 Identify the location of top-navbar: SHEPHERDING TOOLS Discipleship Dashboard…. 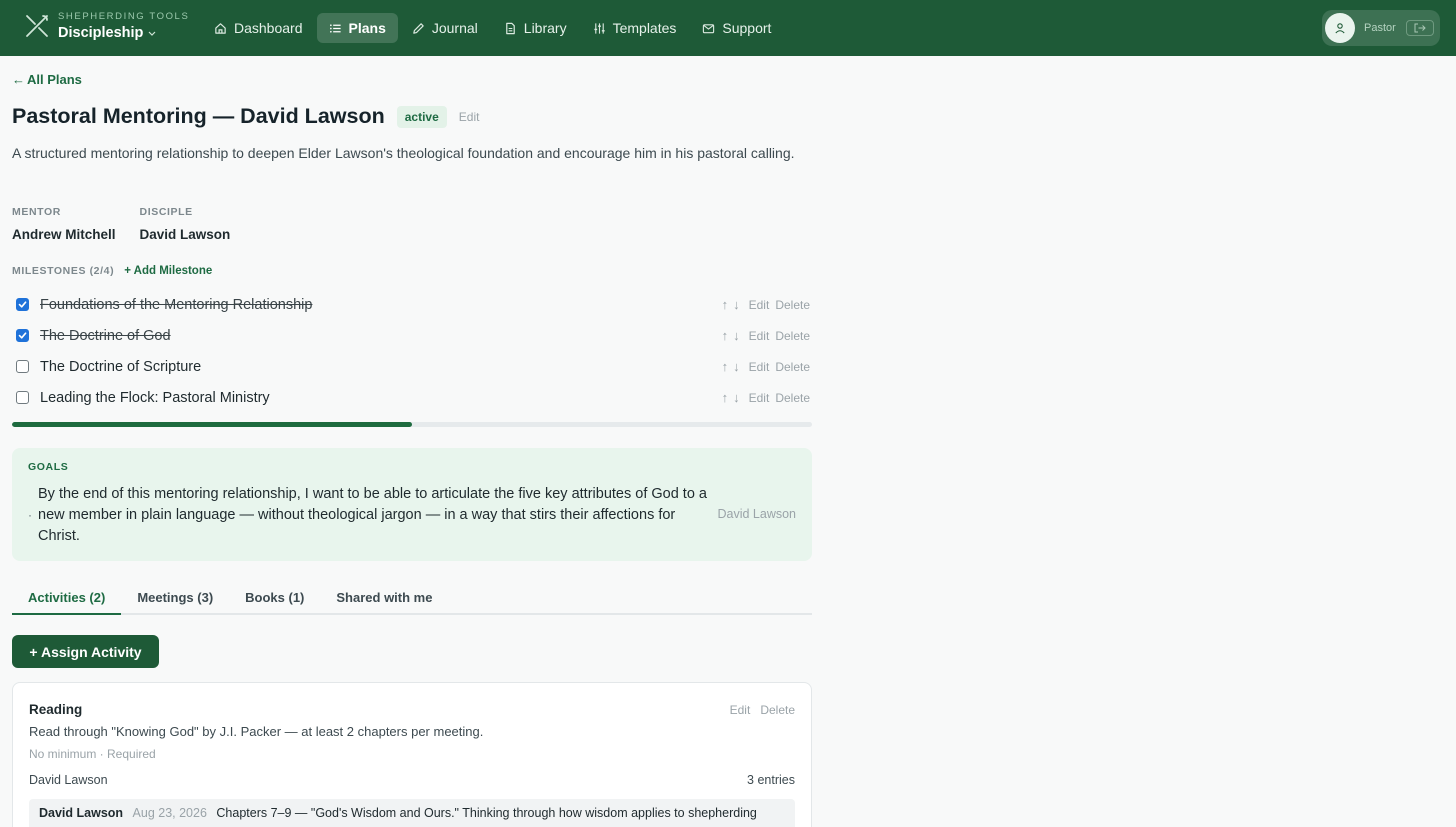
(728, 28).